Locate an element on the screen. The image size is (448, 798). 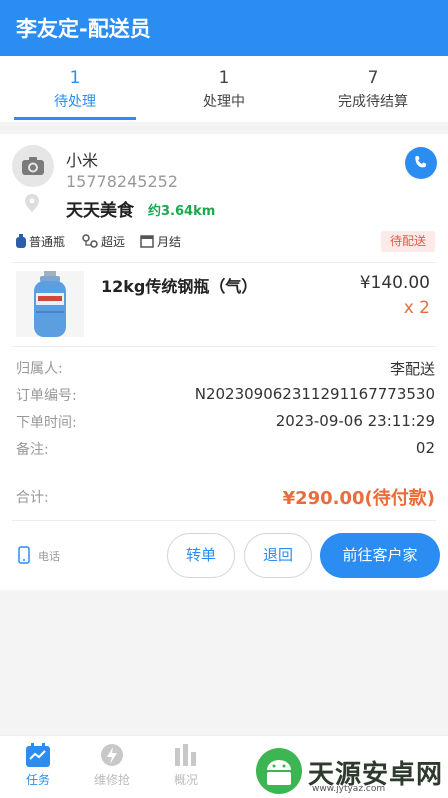
phone-link-label: 电话 is located at coordinates (49, 556).